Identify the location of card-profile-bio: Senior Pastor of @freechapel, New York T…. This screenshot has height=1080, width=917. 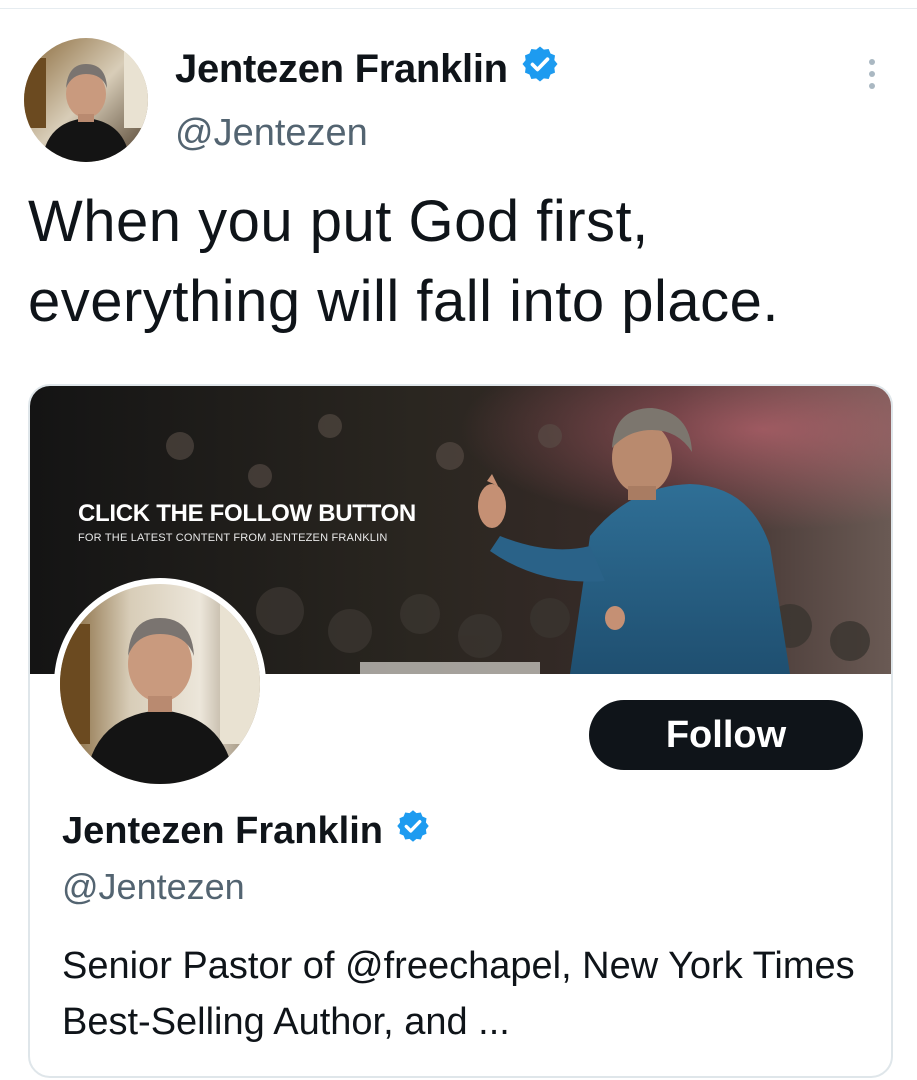
(458, 994).